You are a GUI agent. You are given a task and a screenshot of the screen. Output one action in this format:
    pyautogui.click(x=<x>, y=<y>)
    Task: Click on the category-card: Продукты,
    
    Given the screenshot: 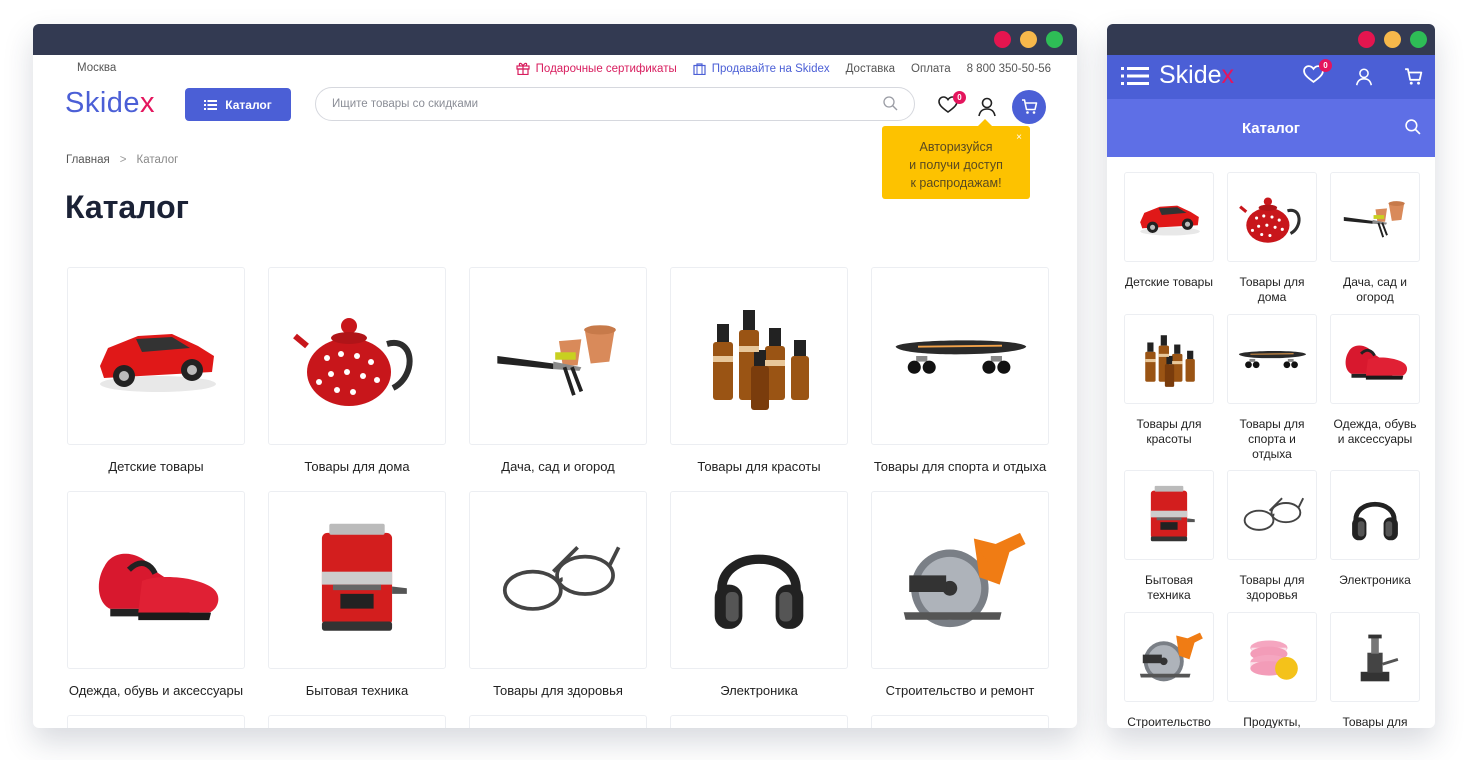 What is the action you would take?
    pyautogui.click(x=1272, y=670)
    